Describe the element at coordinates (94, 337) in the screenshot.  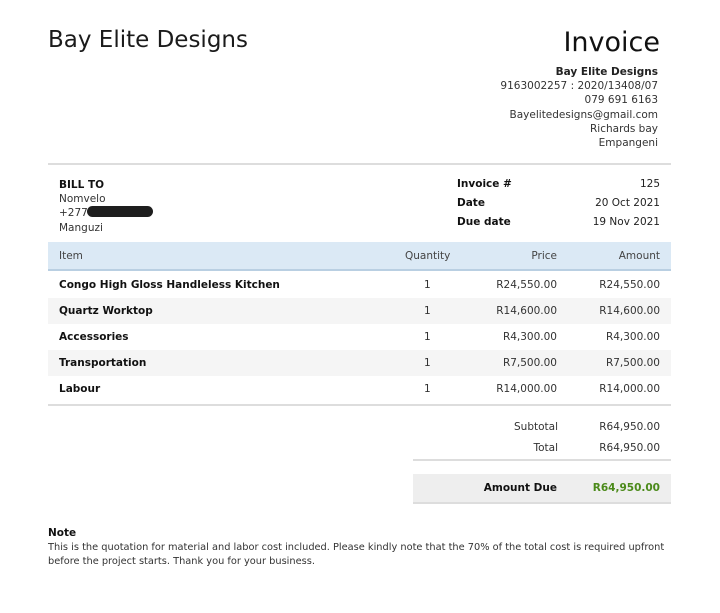
I see `row-item: Accessories` at that location.